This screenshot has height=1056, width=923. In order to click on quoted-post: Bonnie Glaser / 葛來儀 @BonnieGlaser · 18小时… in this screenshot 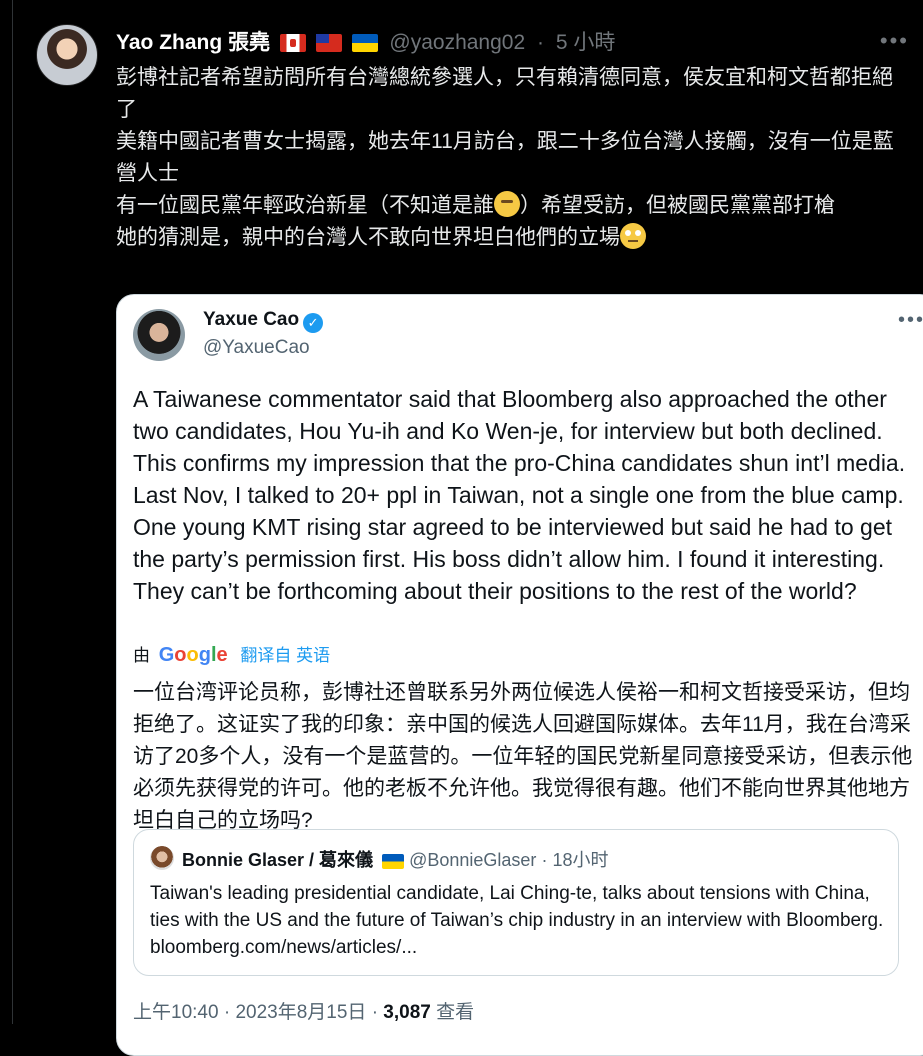, I will do `click(516, 902)`.